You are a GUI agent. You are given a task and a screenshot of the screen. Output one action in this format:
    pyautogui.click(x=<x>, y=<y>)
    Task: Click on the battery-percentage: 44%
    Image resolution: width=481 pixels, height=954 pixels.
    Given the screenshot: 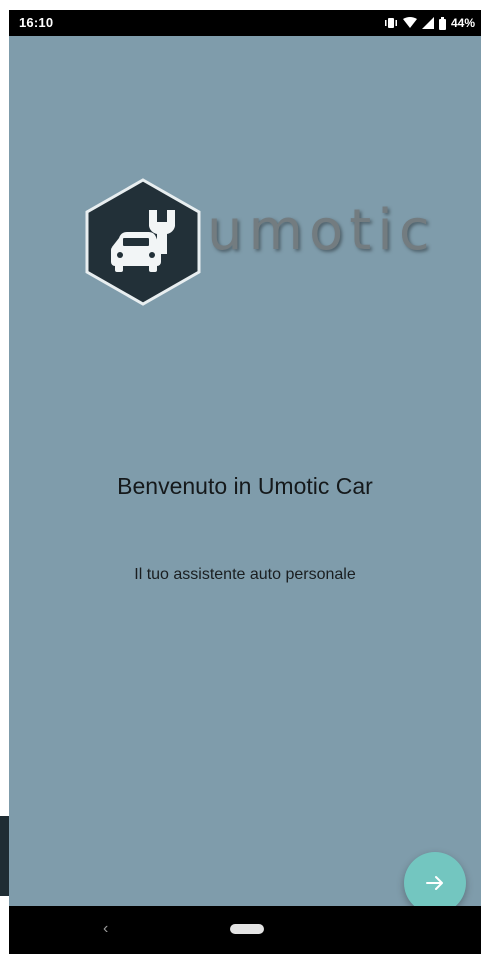 What is the action you would take?
    pyautogui.click(x=462, y=23)
    